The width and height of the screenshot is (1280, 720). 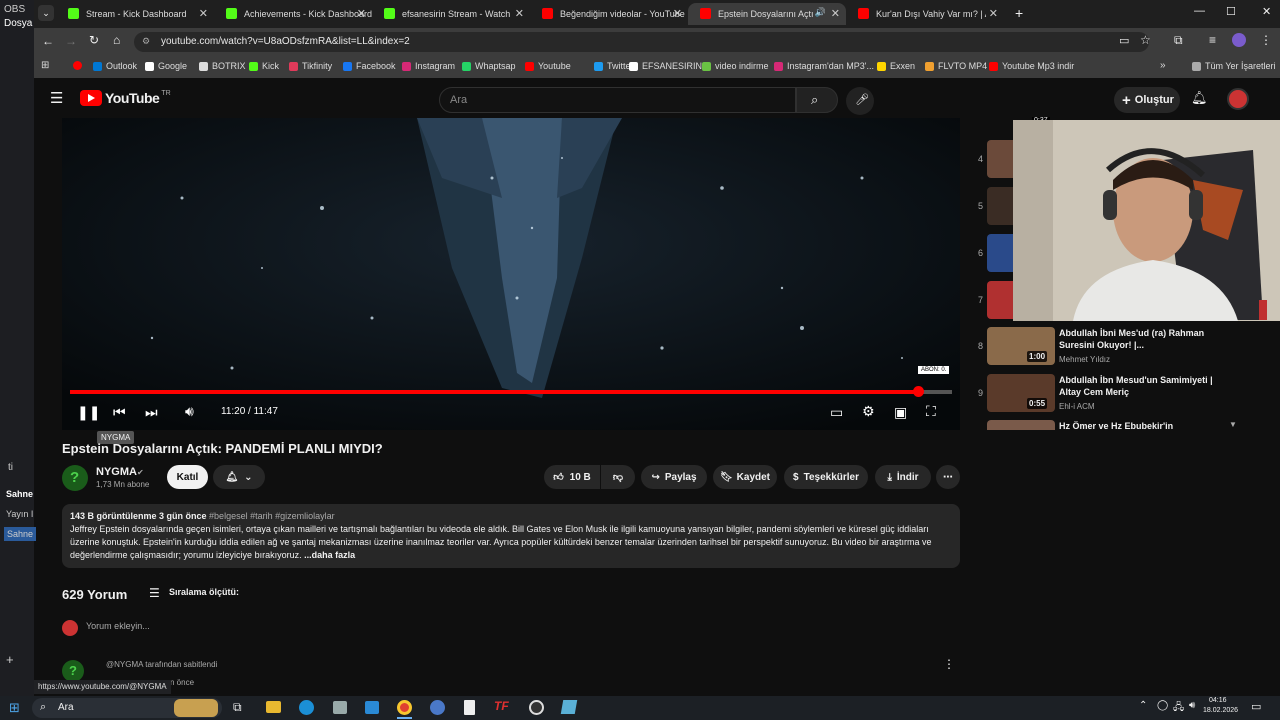 What do you see at coordinates (19, 494) in the screenshot?
I see `obs-item-1: Sahne` at bounding box center [19, 494].